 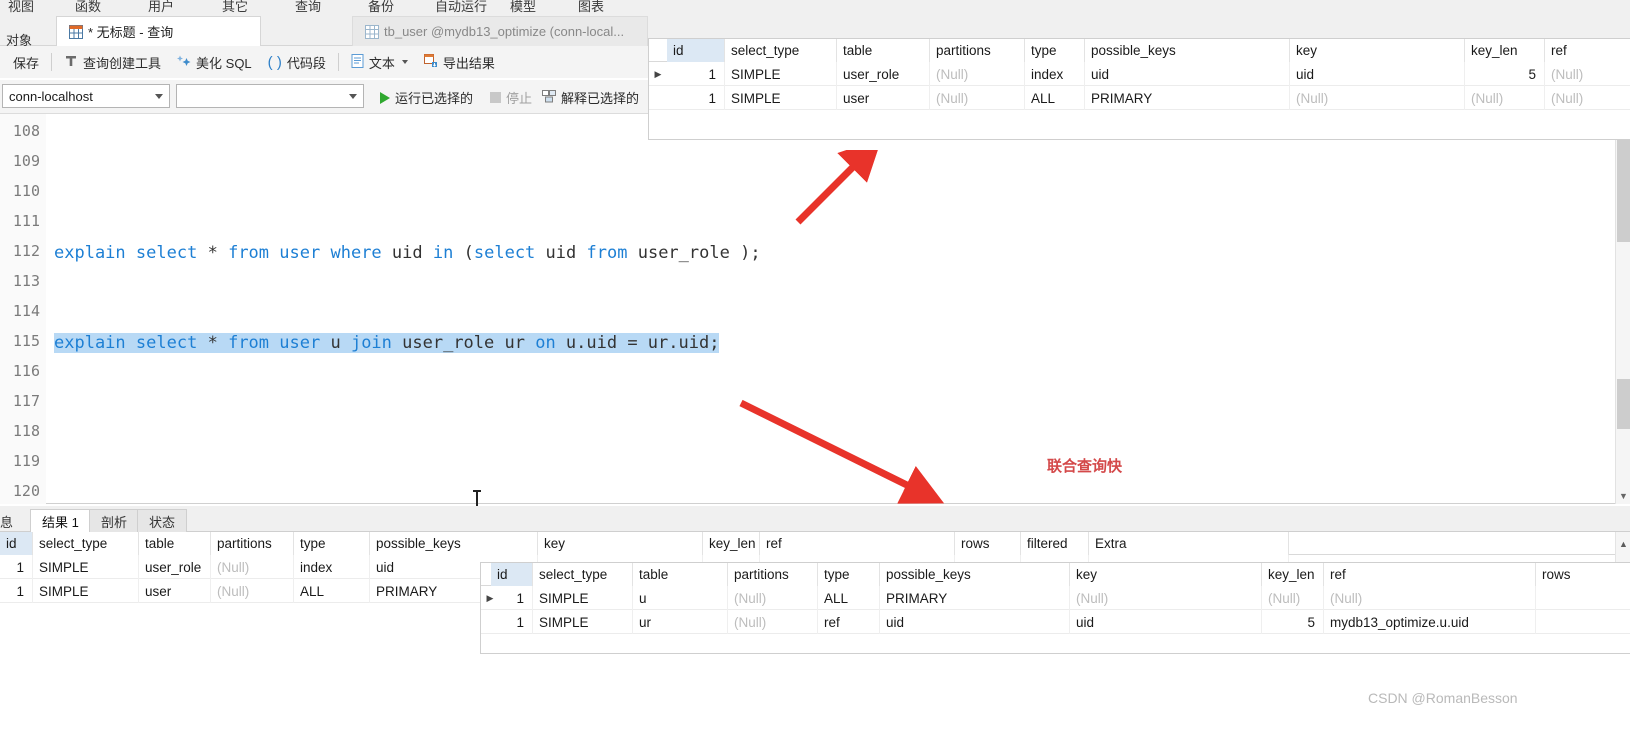 What do you see at coordinates (214, 62) in the screenshot?
I see `beautify-sql-button: 美化 SQL` at bounding box center [214, 62].